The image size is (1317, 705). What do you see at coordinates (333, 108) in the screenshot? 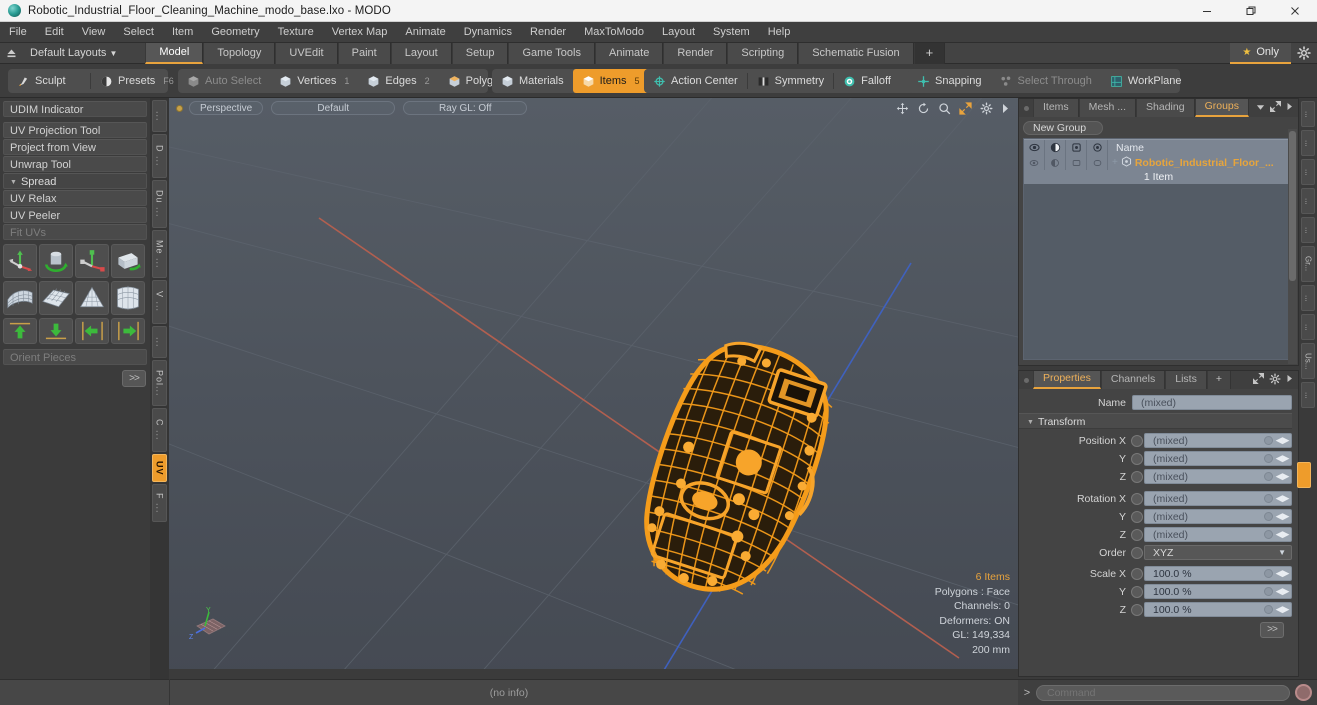
I see `viewport-shading-chip: Default` at bounding box center [333, 108].